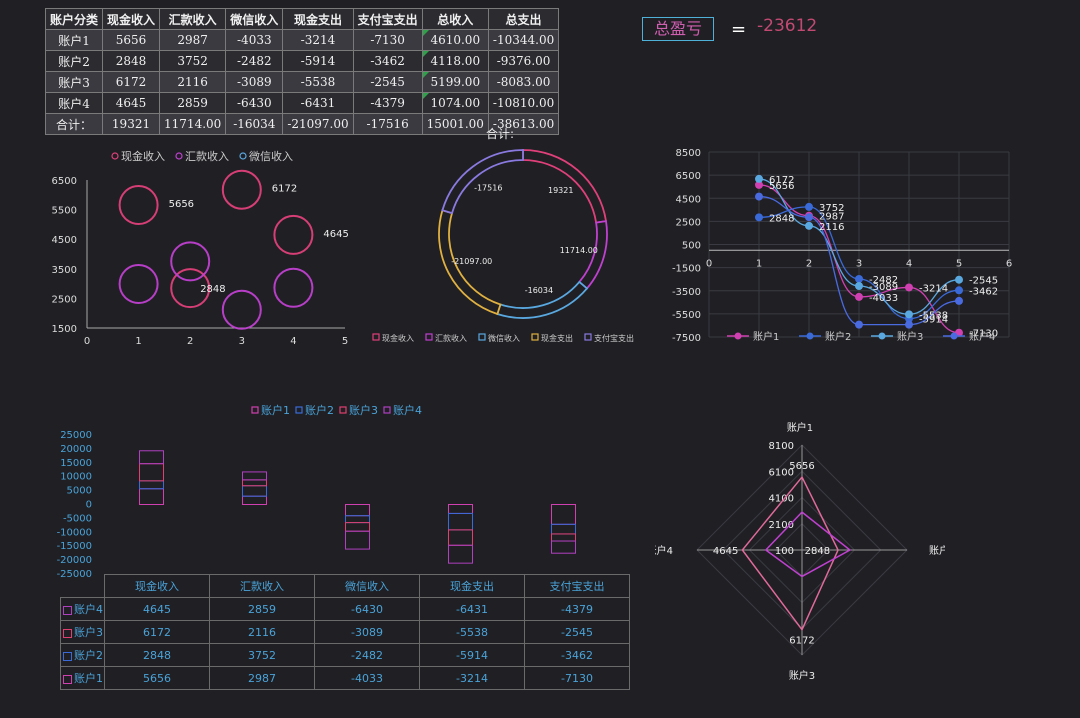 The height and width of the screenshot is (718, 1080). What do you see at coordinates (157, 678) in the screenshot?
I see `account-table-cell: 5656` at bounding box center [157, 678].